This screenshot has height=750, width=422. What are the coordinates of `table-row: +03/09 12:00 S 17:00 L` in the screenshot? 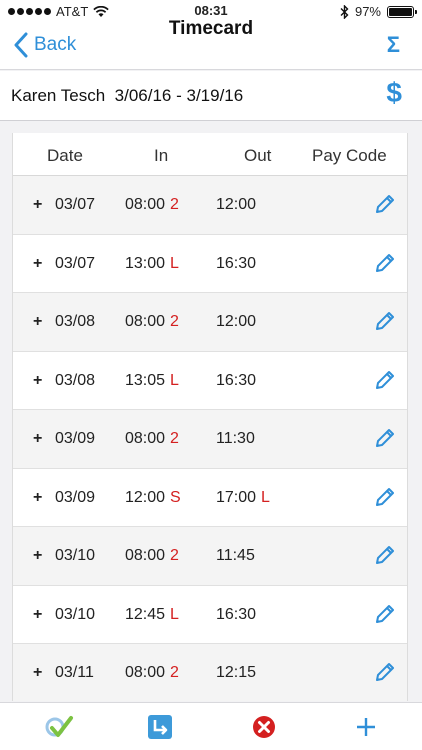 It's located at (210, 498).